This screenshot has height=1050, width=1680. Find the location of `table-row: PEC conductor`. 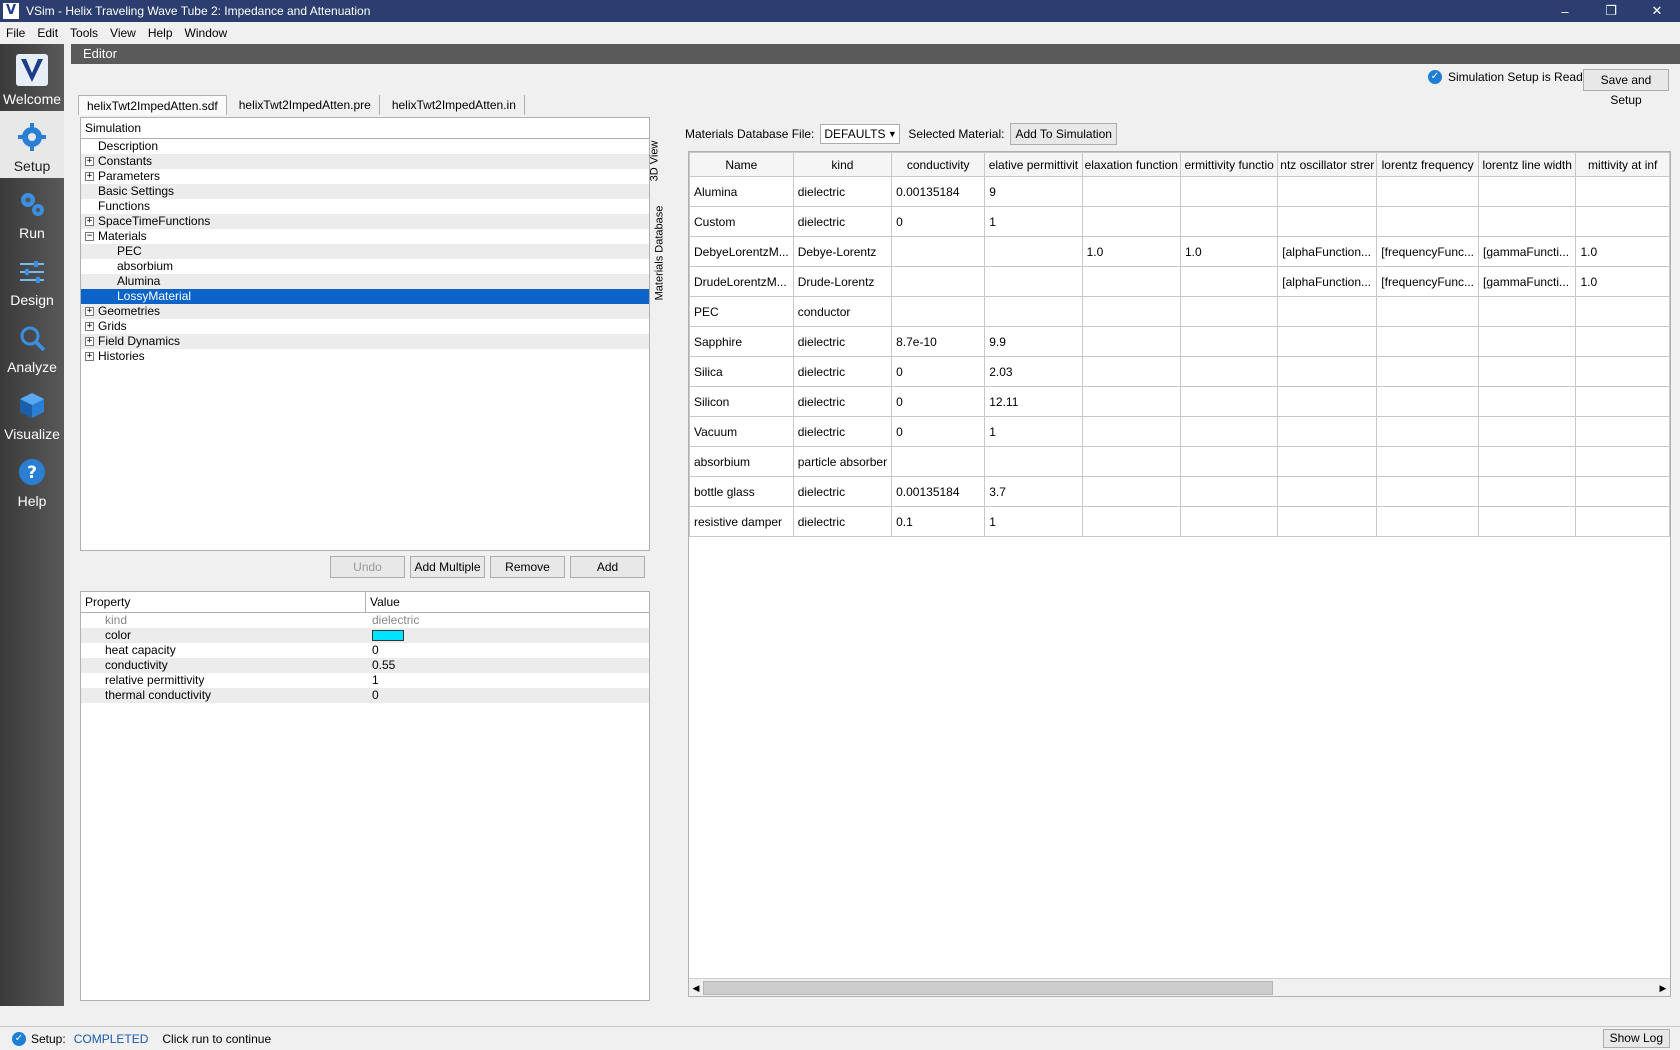

table-row: PEC conductor is located at coordinates (1179, 311).